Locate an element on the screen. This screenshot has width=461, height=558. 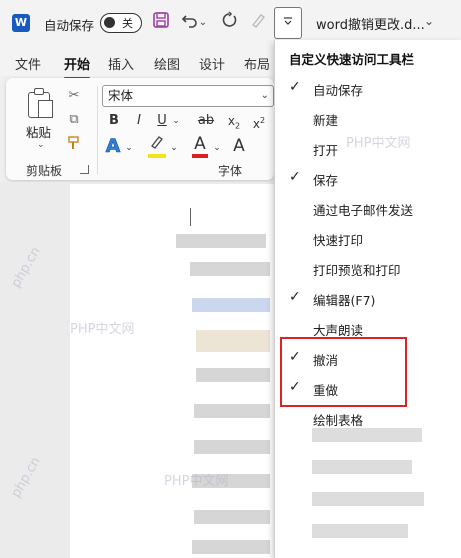
cut-icon: ✂ is located at coordinates (74, 96).